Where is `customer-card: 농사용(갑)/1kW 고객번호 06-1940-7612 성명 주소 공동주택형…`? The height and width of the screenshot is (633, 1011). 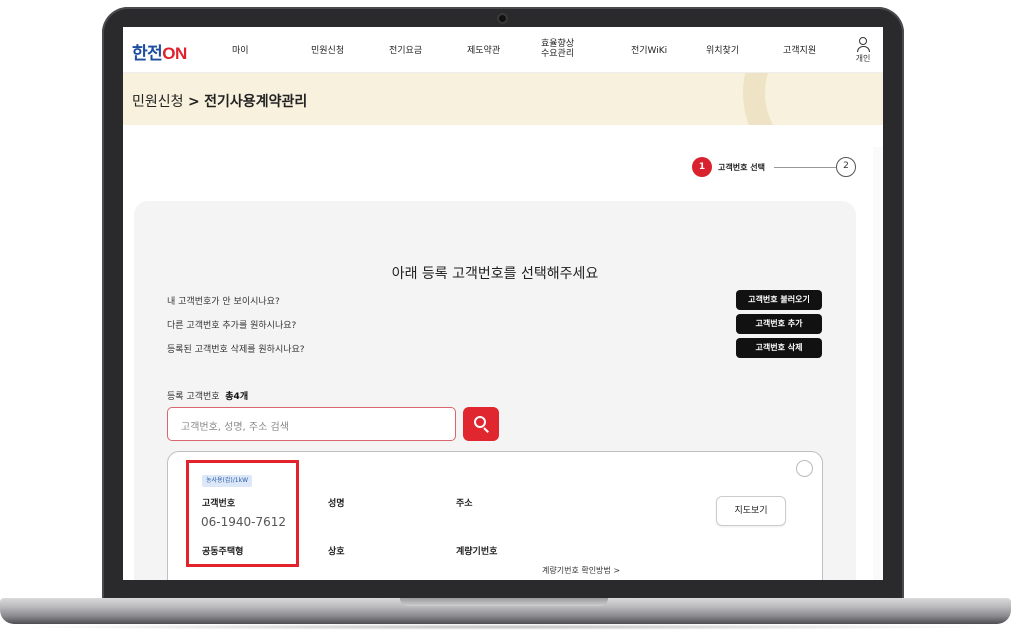
customer-card: 농사용(갑)/1kW 고객번호 06-1940-7612 성명 주소 공동주택형… is located at coordinates (495, 515).